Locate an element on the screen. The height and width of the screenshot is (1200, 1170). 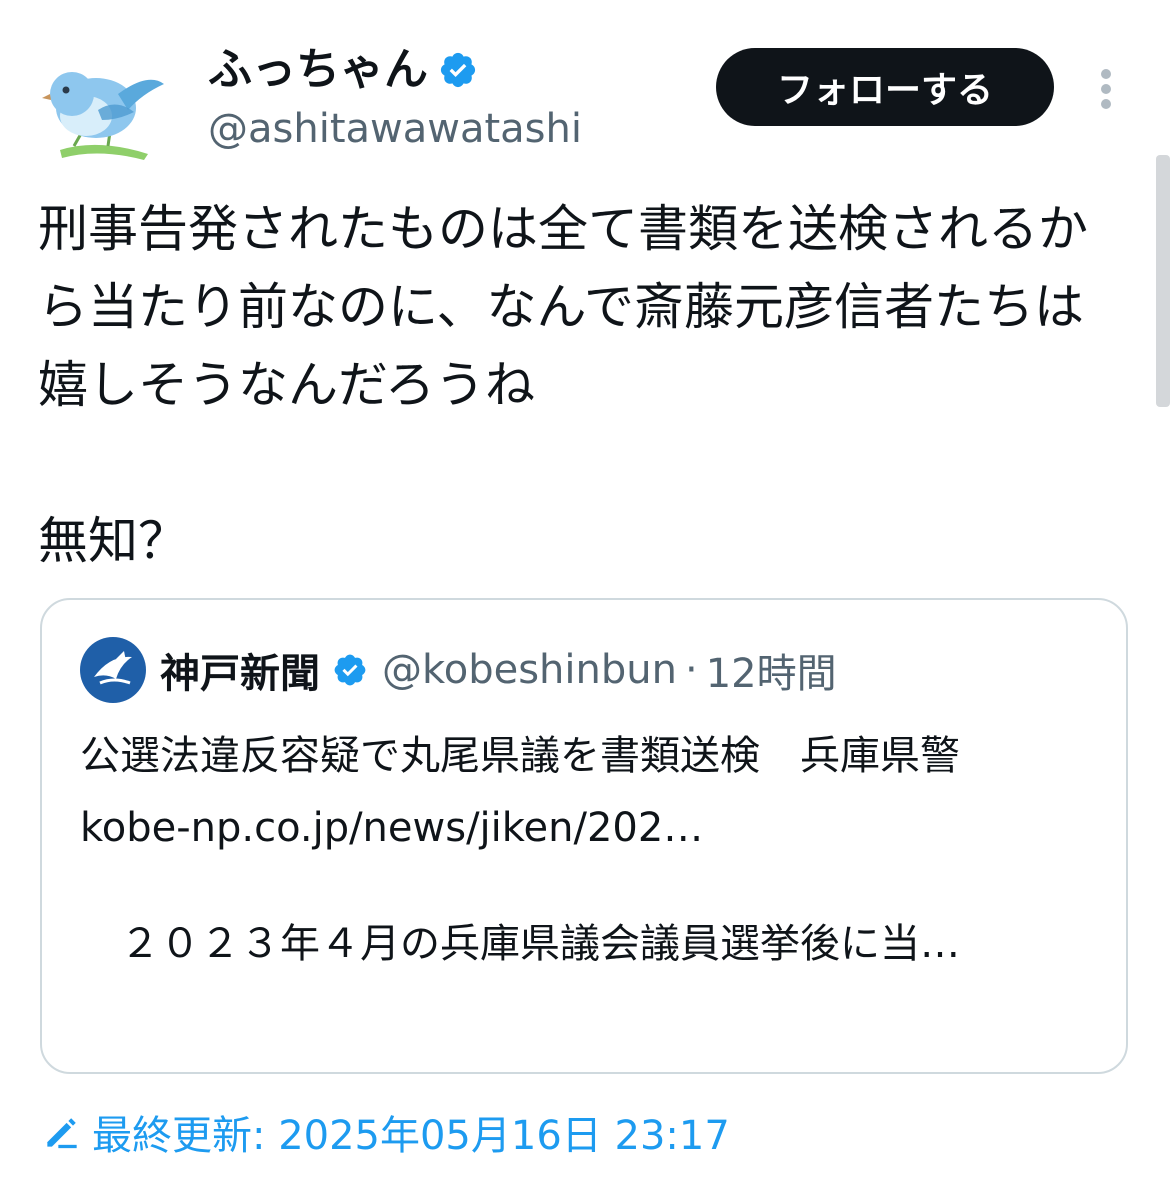
quoted-tweet-header: 神戸新聞 @kobeshinbun · 12時間 is located at coordinates (458, 670).